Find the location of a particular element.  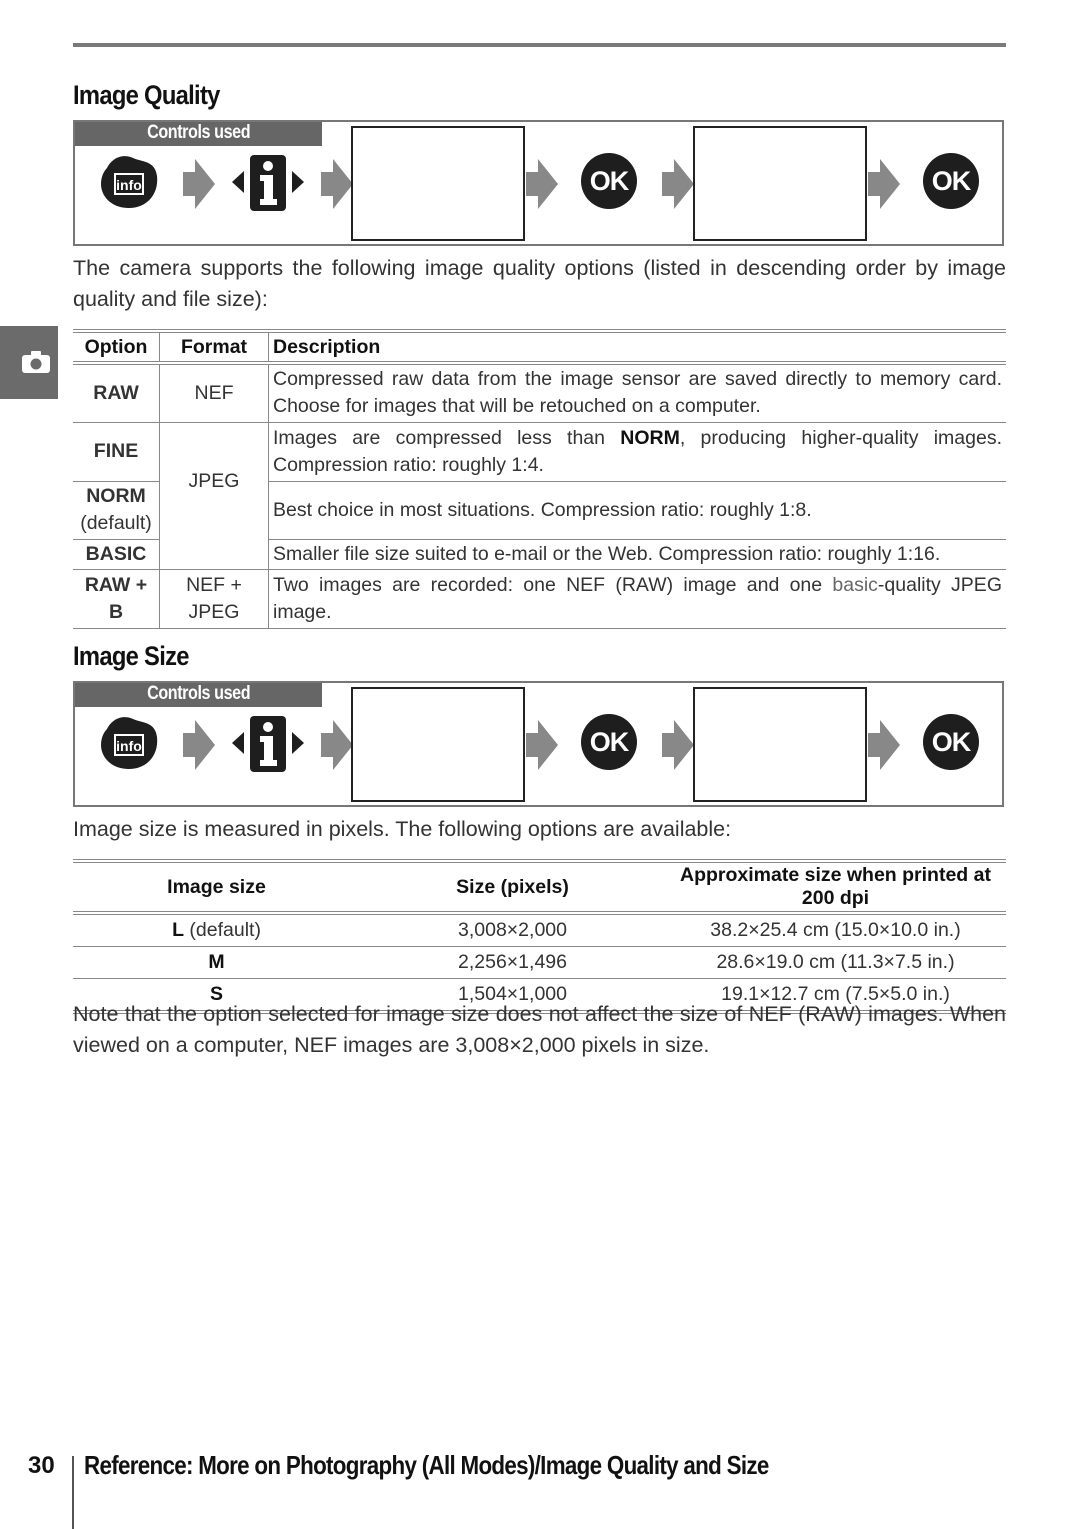

header-size-pixels: Size (pixels) is located at coordinates (512, 887).